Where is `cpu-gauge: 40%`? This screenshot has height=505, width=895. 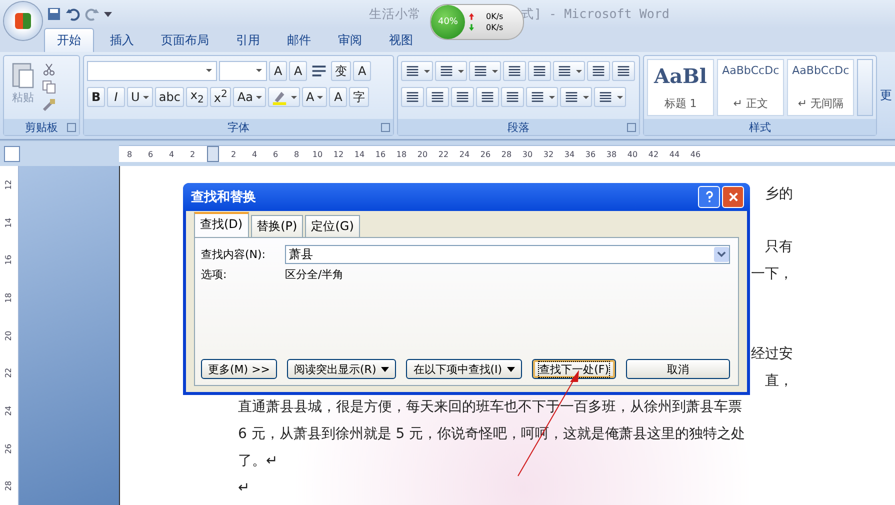 cpu-gauge: 40% is located at coordinates (448, 22).